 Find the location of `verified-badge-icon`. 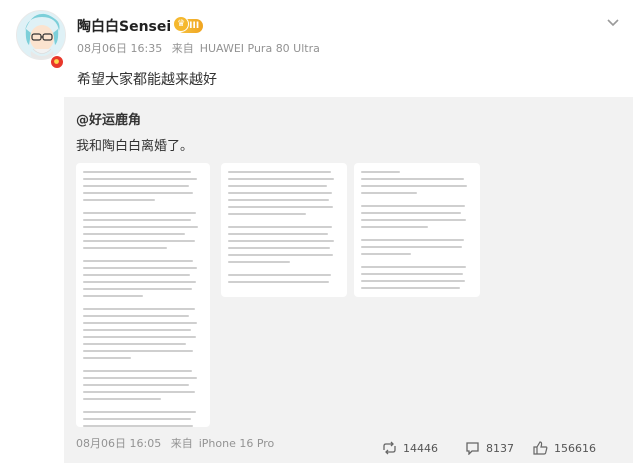

verified-badge-icon is located at coordinates (57, 62).